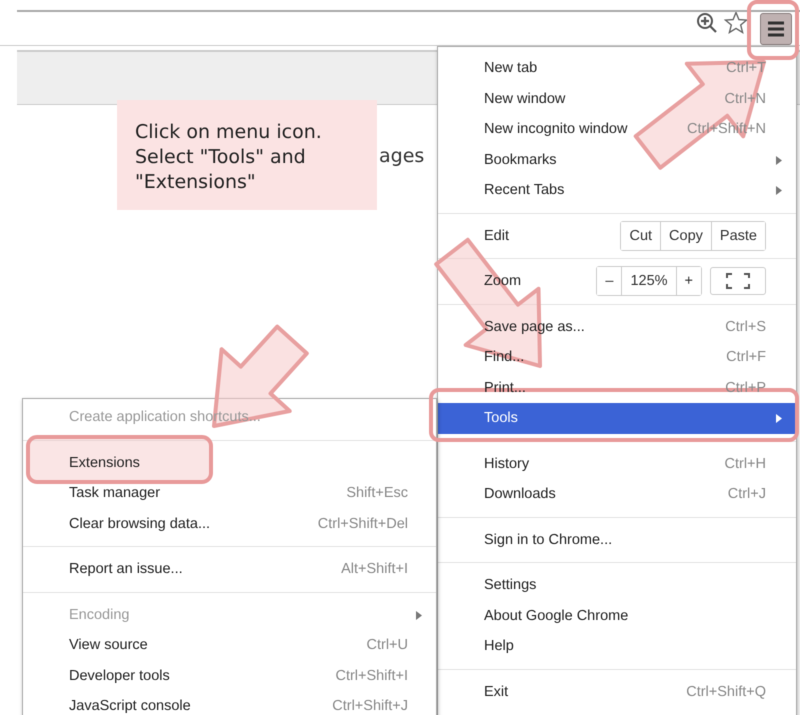 This screenshot has height=715, width=800. Describe the element at coordinates (688, 281) in the screenshot. I see `zoom-in-button: +` at that location.